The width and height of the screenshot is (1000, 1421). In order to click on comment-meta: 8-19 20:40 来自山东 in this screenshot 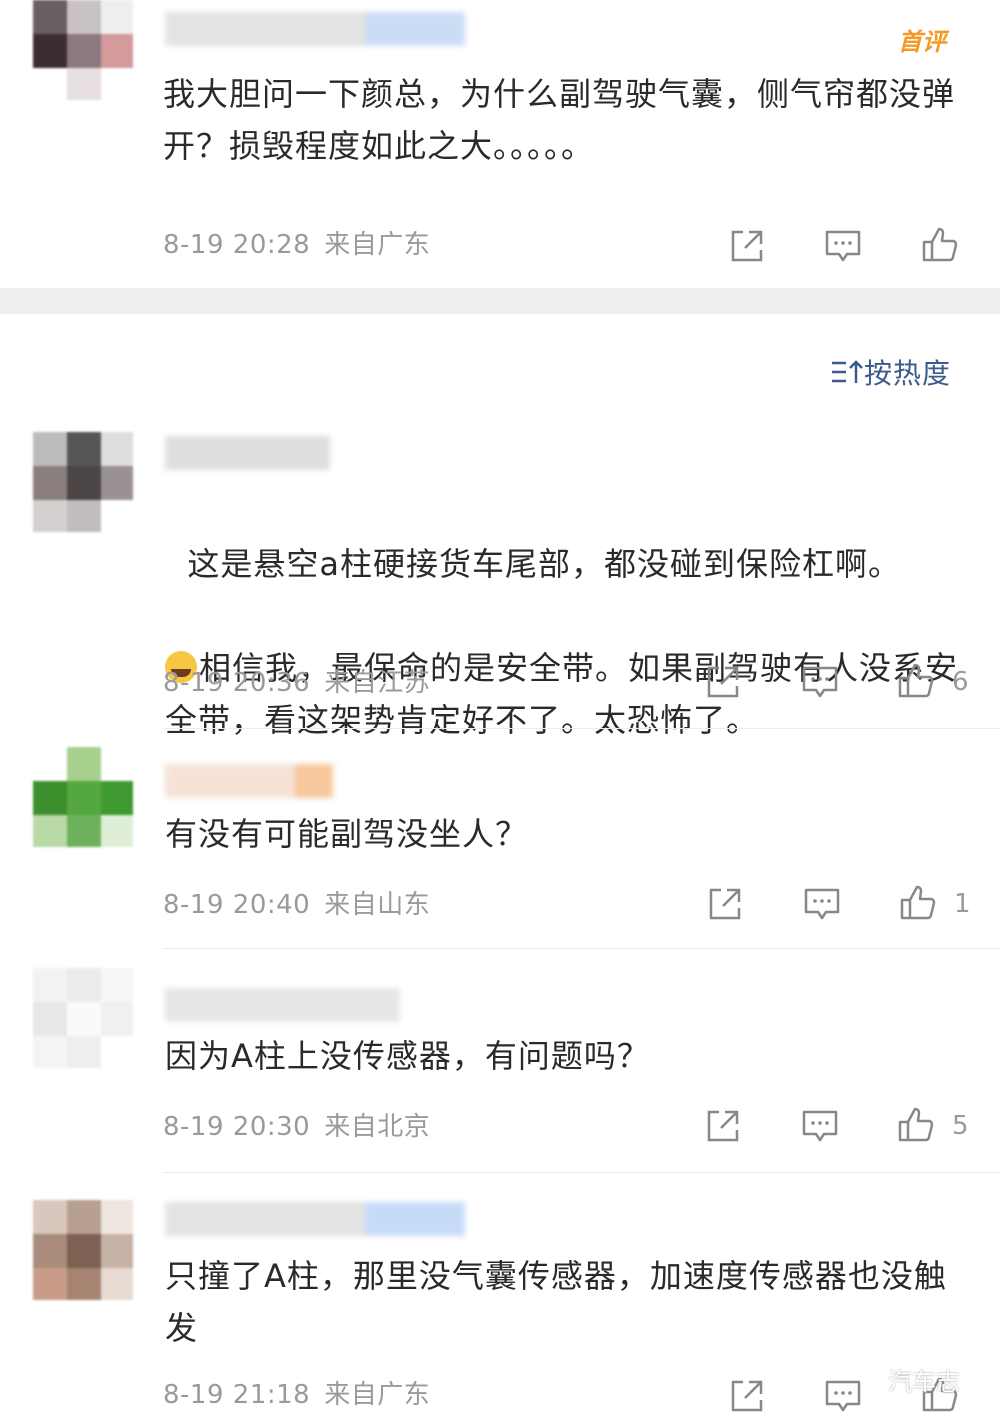, I will do `click(296, 905)`.